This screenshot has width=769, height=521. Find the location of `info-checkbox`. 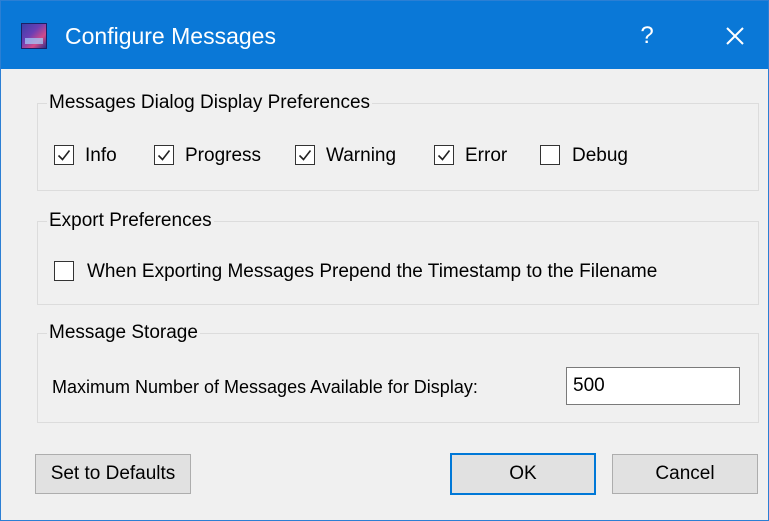

info-checkbox is located at coordinates (64, 155).